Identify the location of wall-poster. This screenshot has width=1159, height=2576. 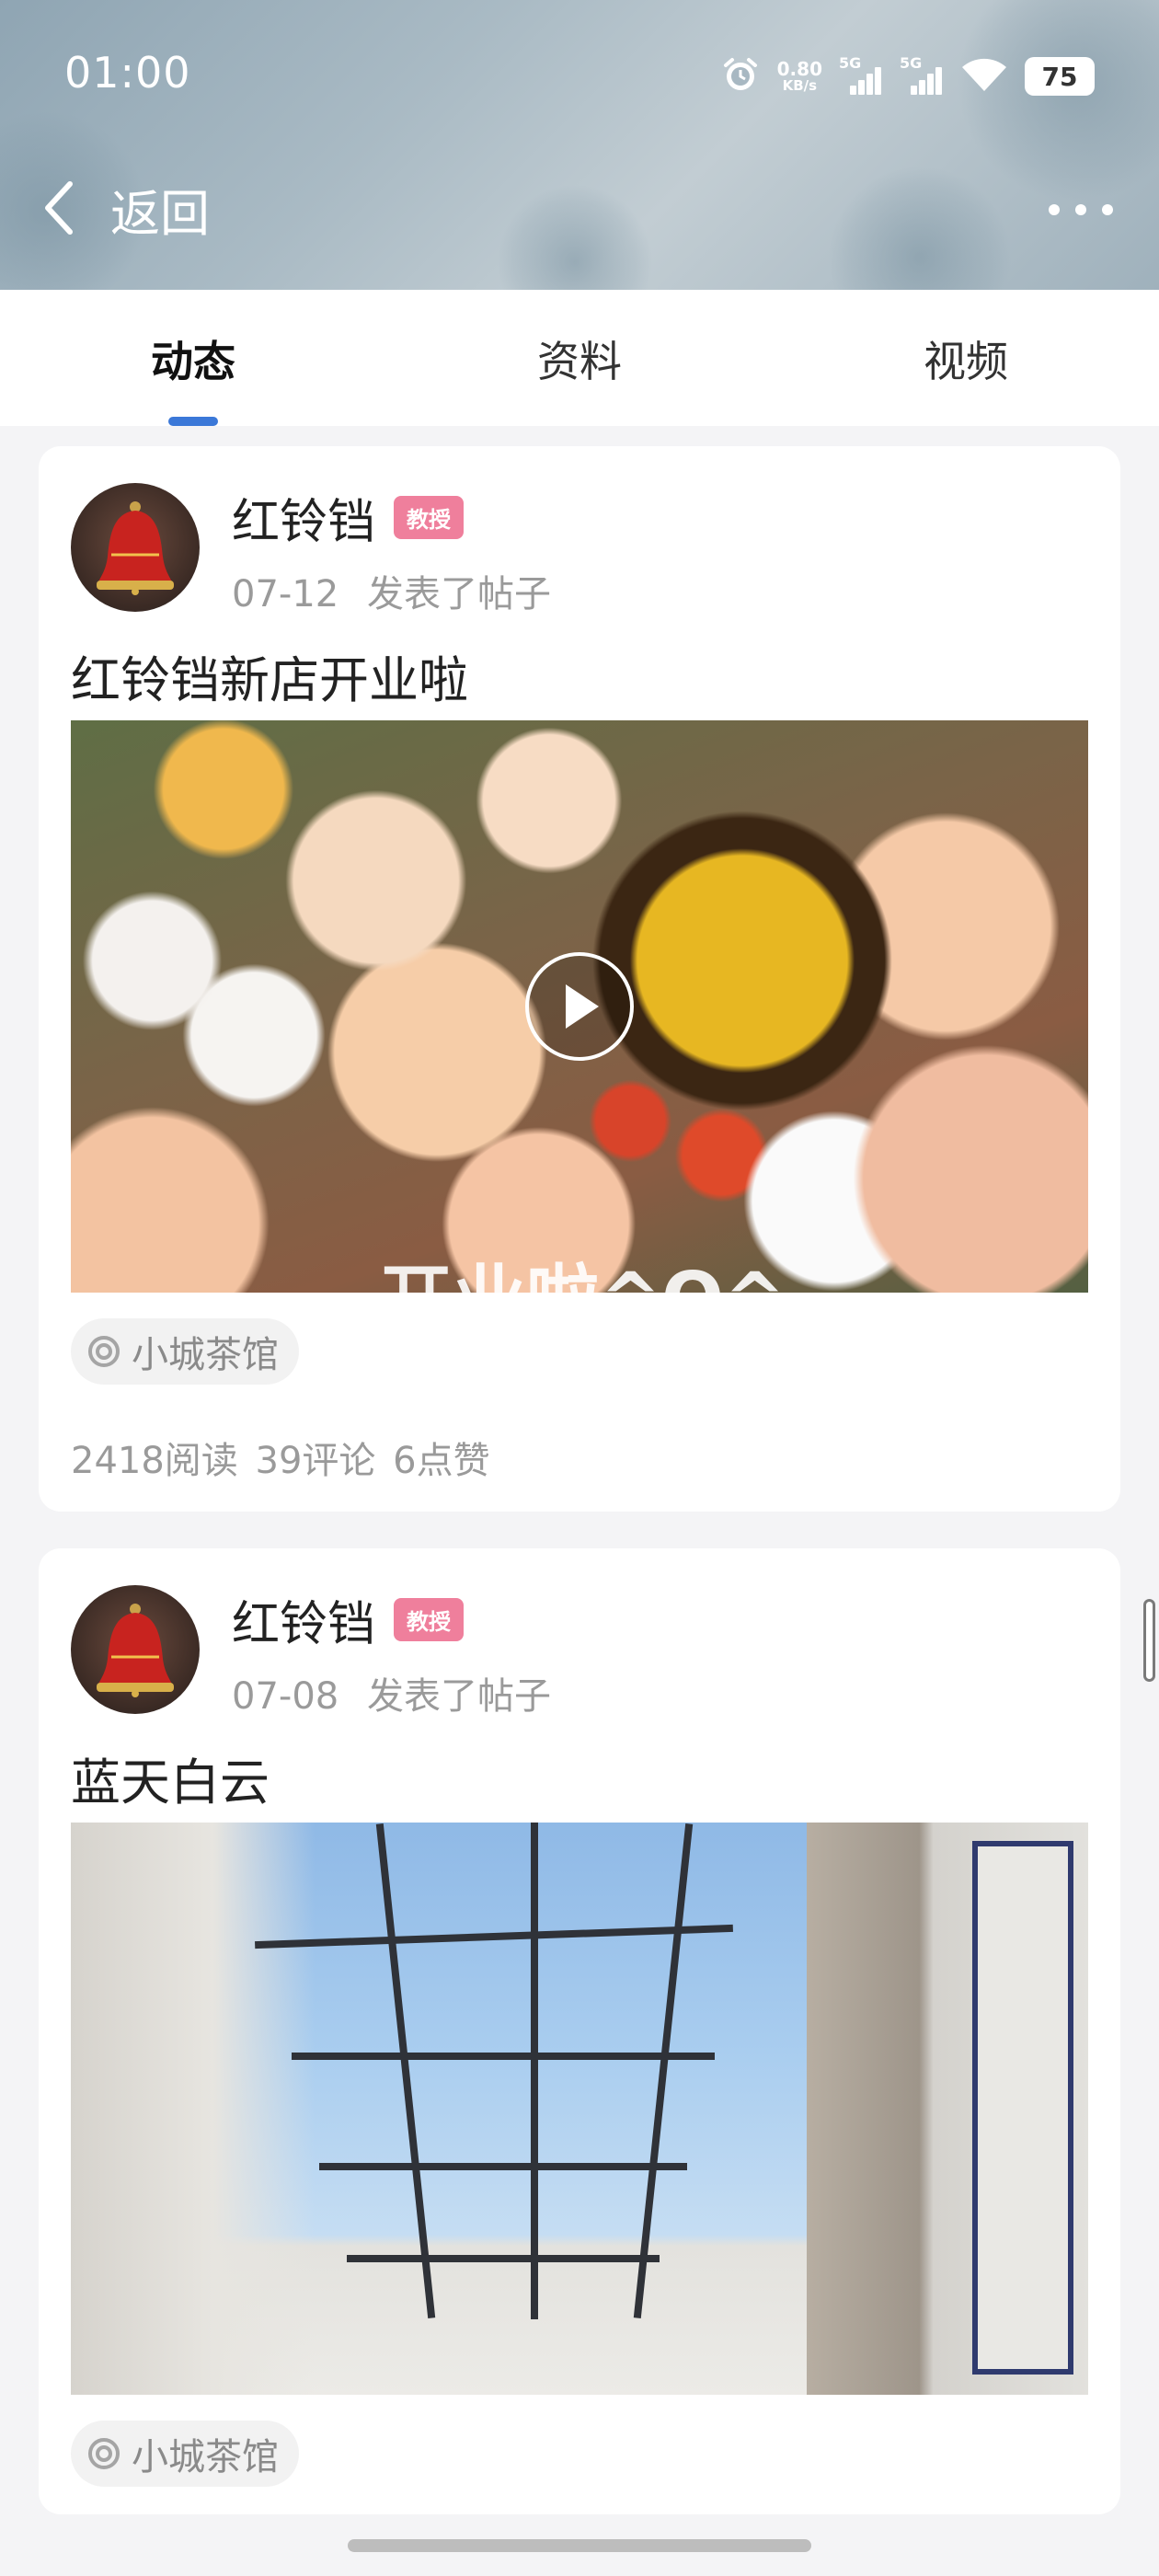
(1022, 2108).